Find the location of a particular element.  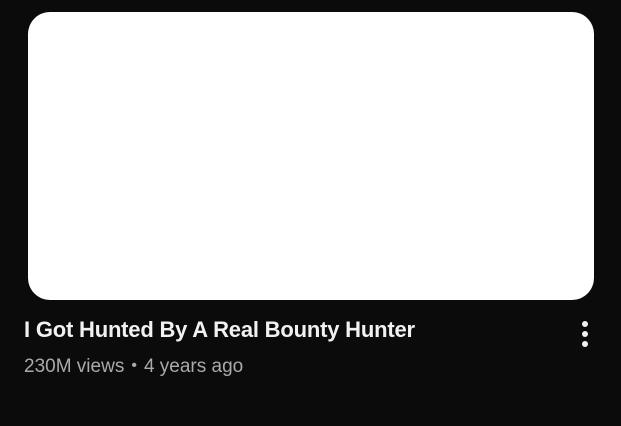

view-count: 230M views is located at coordinates (74, 366).